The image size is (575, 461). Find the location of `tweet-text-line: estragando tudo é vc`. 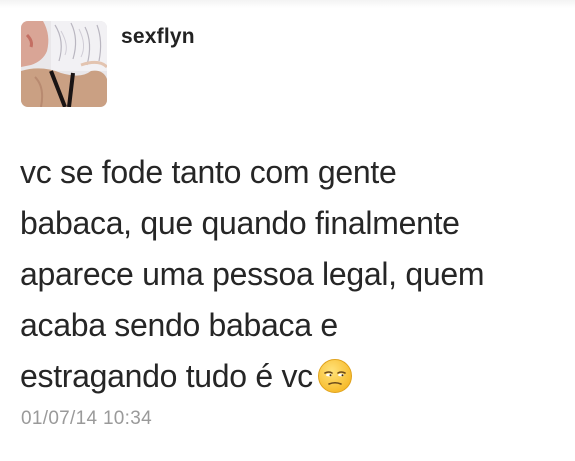

tweet-text-line: estragando tudo é vc is located at coordinates (166, 376).